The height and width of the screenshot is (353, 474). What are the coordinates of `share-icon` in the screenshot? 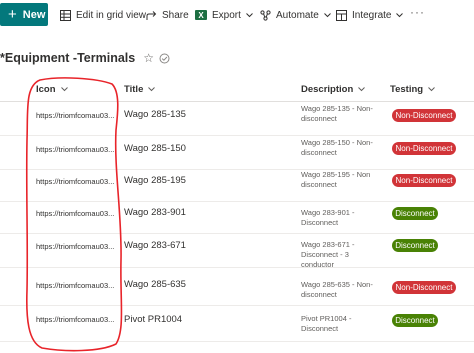 It's located at (151, 15).